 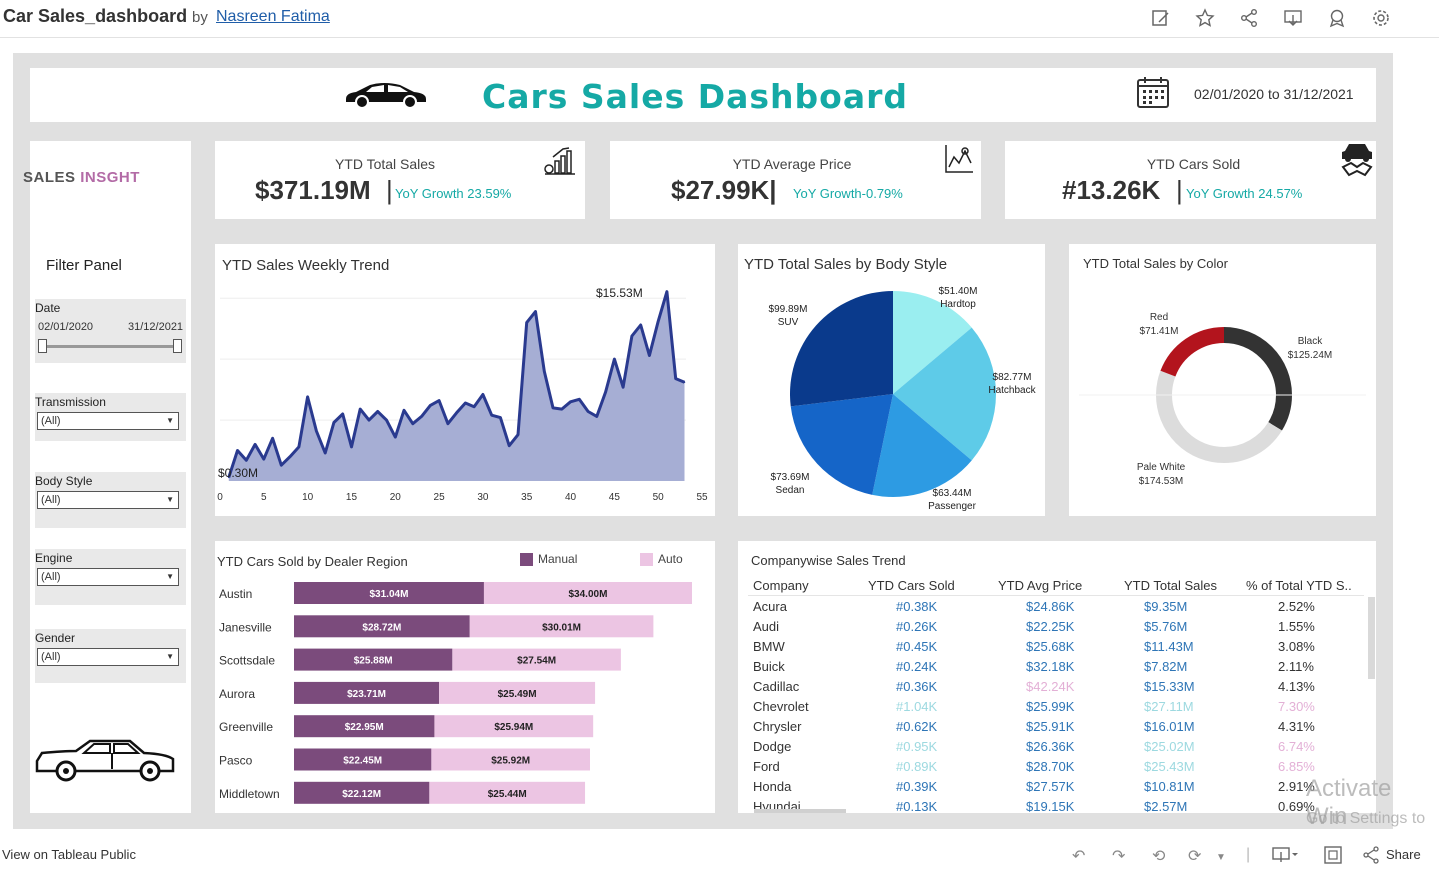 I want to click on donut-category-label: Black, so click(x=1310, y=341).